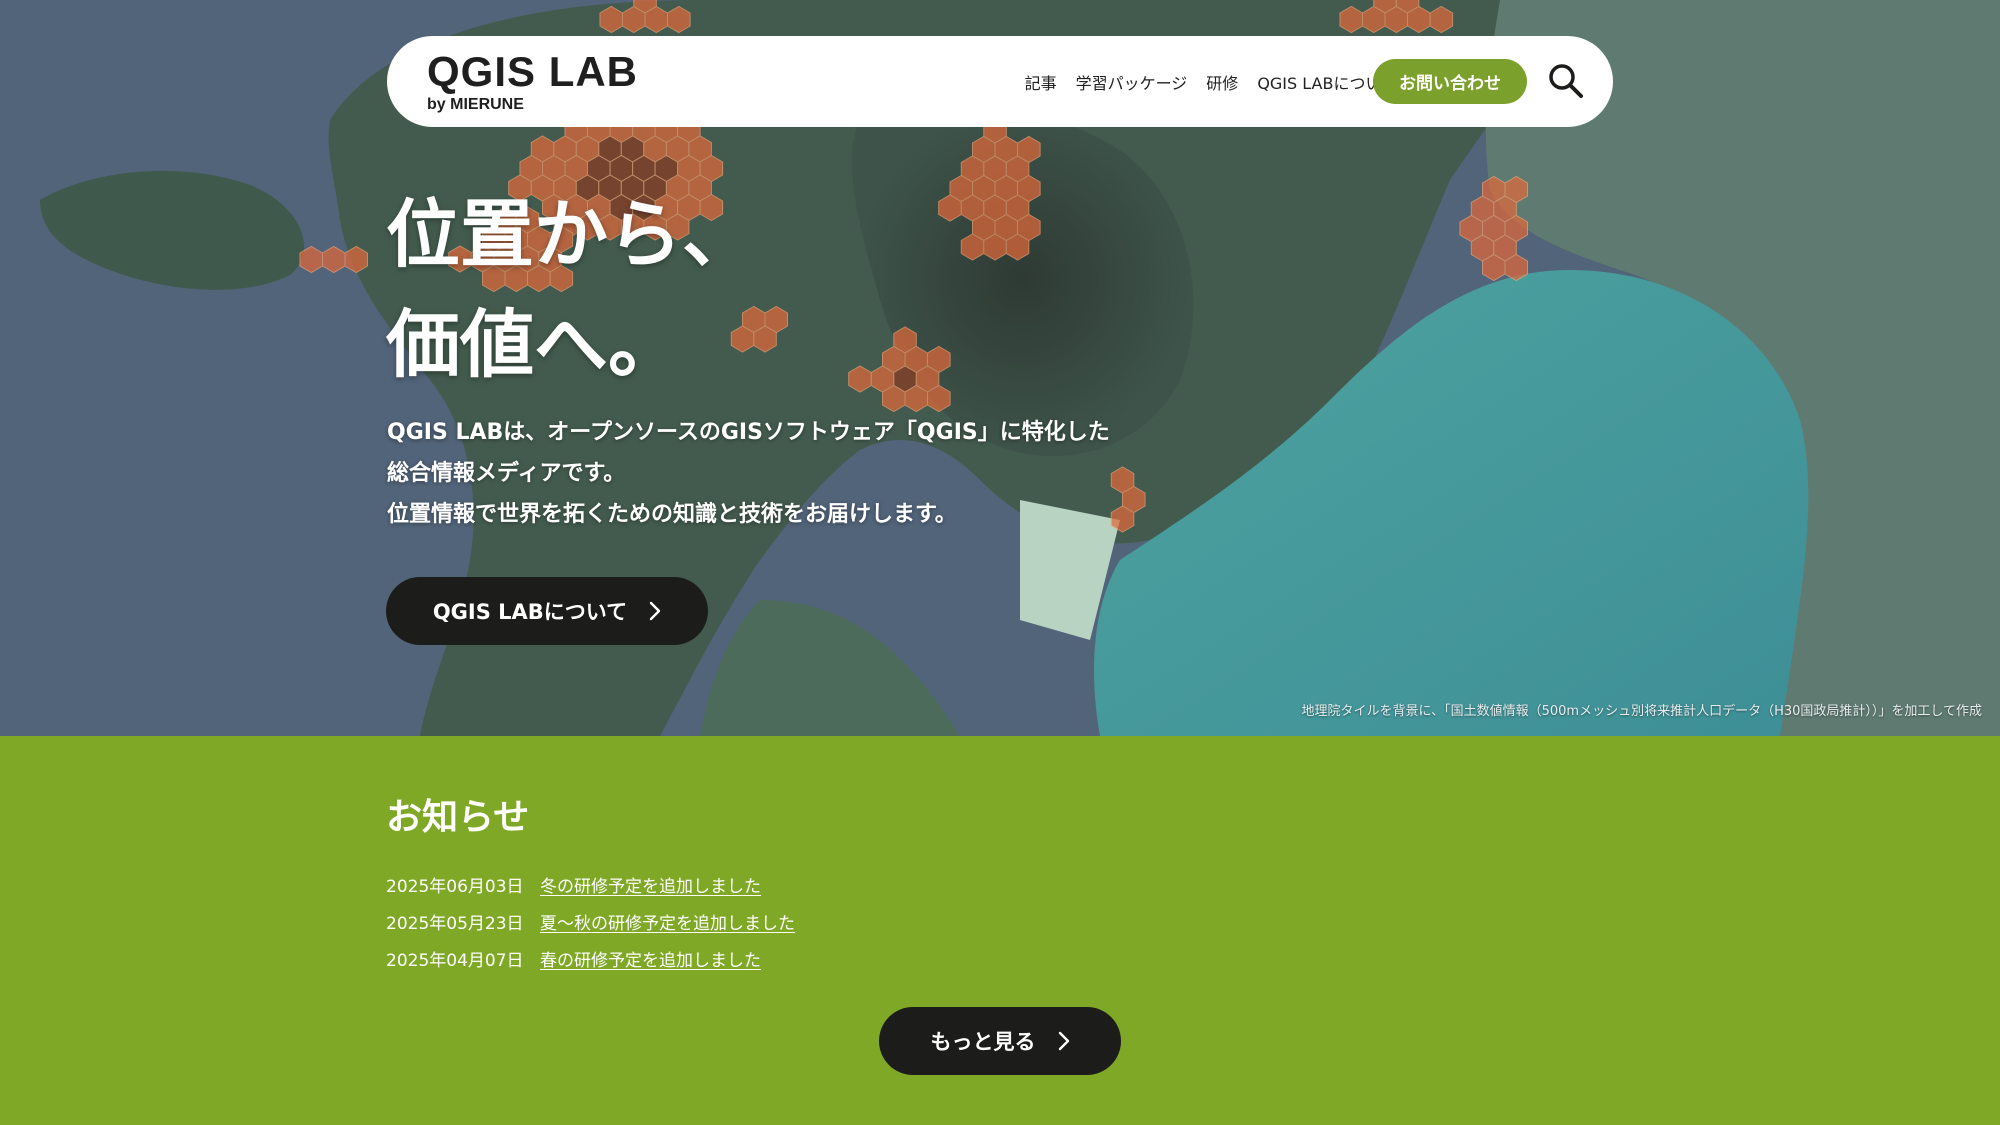 Image resolution: width=2000 pixels, height=1125 pixels. Describe the element at coordinates (530, 612) in the screenshot. I see `about-button-label: QGIS LABについて` at that location.